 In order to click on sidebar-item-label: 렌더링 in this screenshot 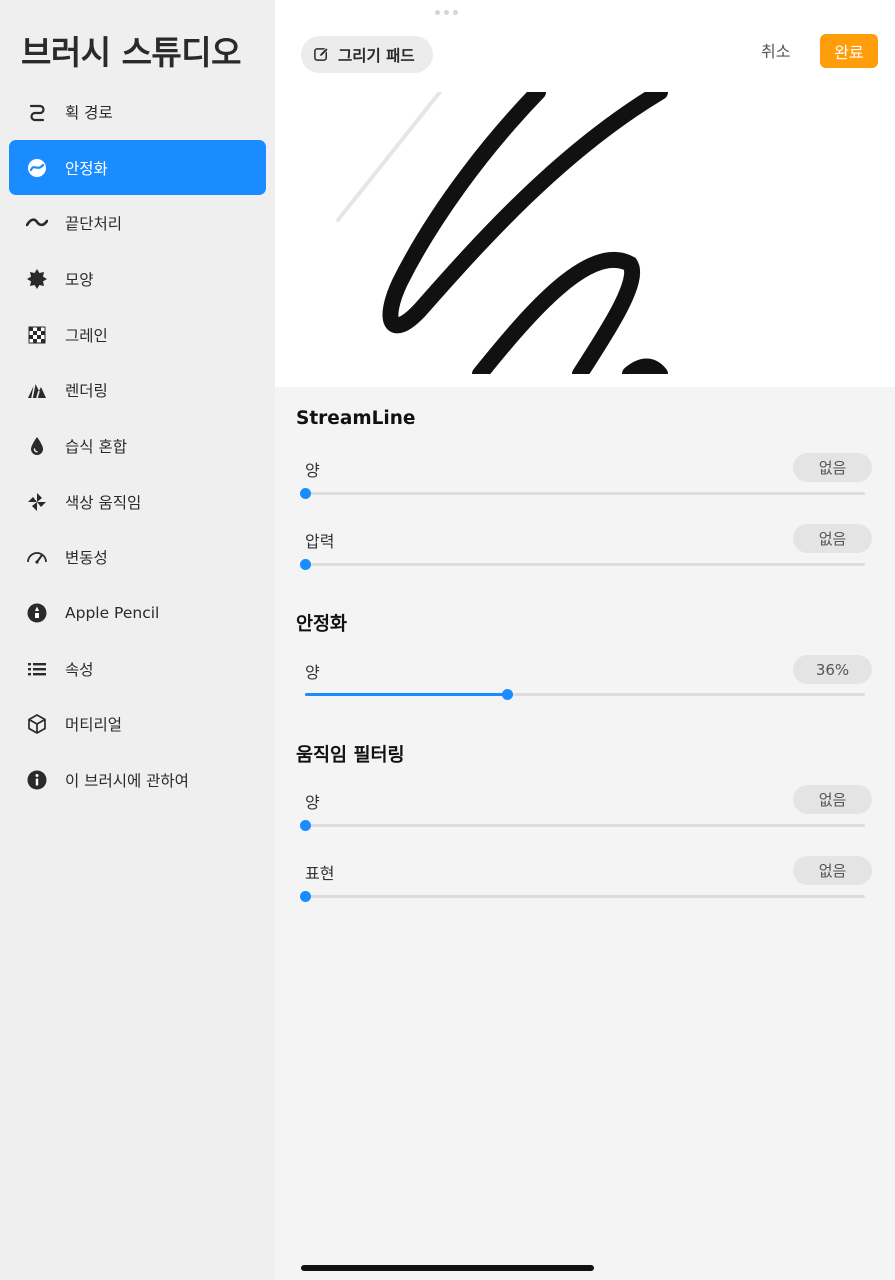, I will do `click(86, 391)`.